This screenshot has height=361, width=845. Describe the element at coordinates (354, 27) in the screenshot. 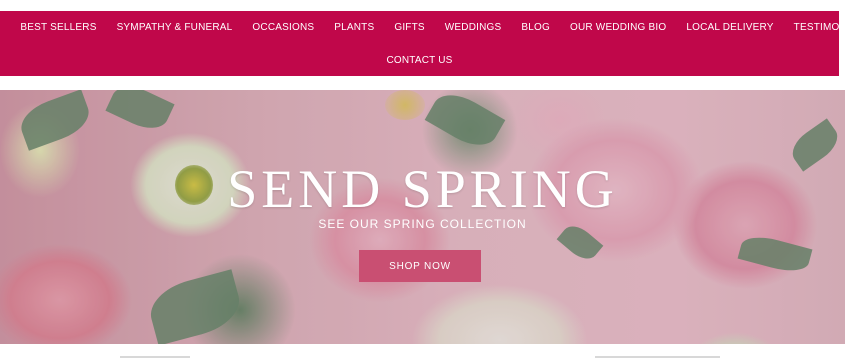

I see `nav-item-plants: PLANTS` at that location.